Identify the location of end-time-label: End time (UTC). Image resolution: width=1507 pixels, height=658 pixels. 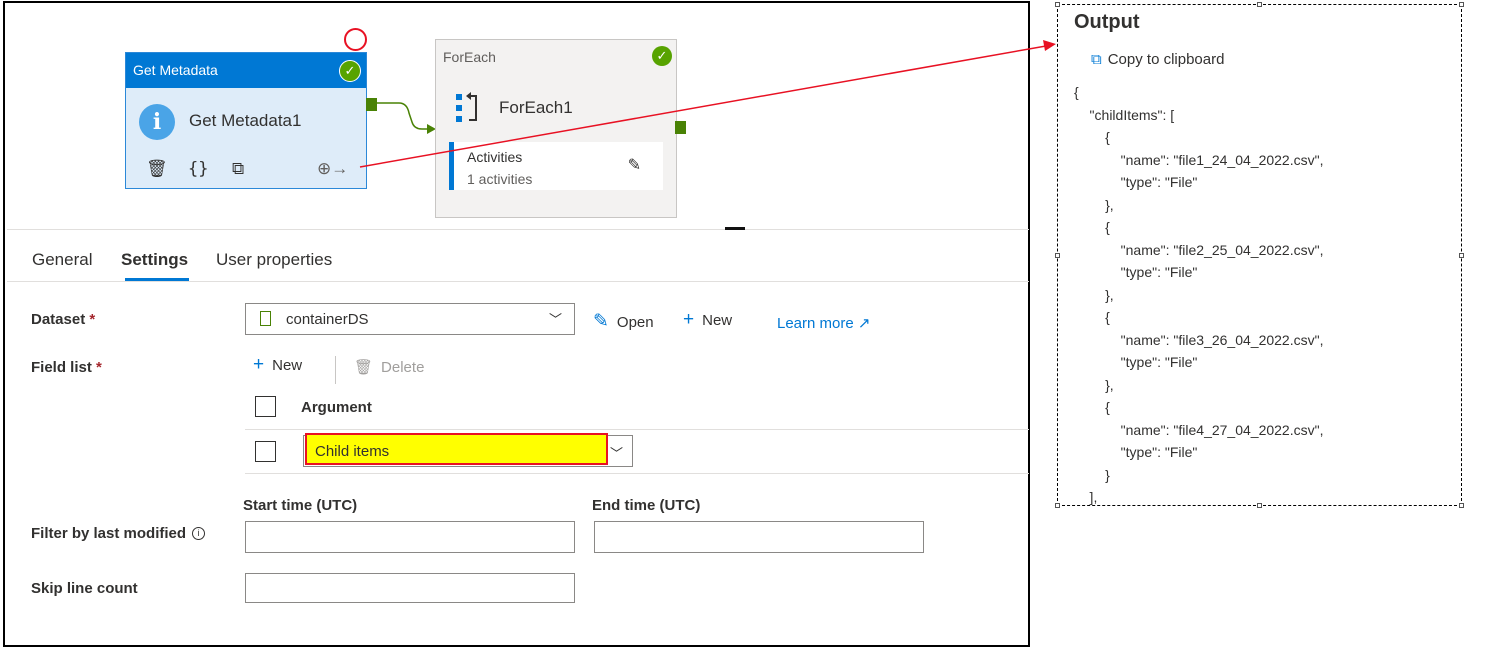
(646, 505).